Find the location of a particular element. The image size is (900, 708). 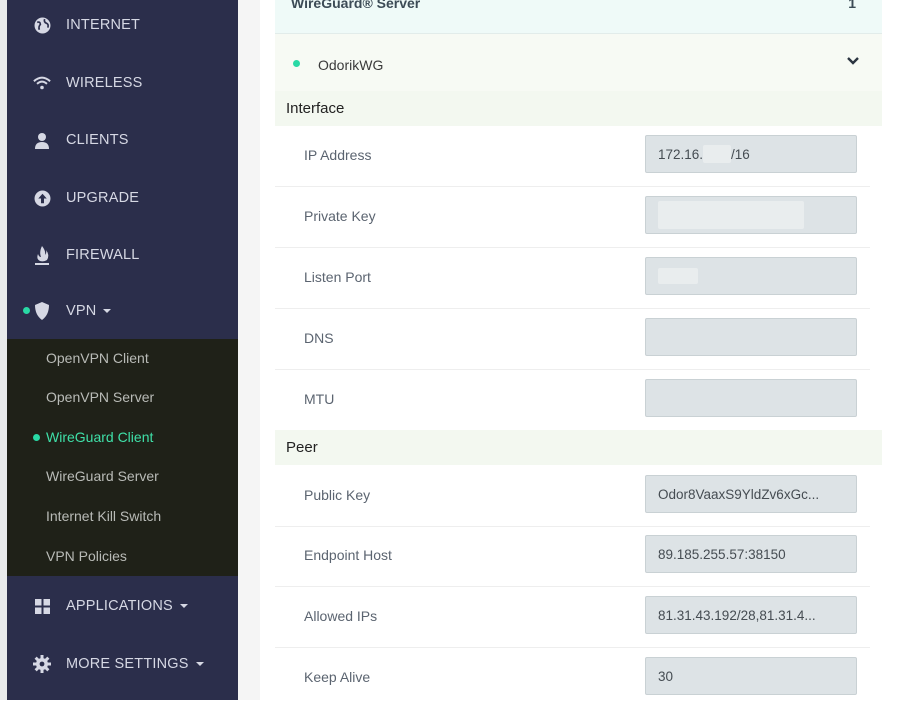

sidebar-item-label: VPN is located at coordinates (81, 311).